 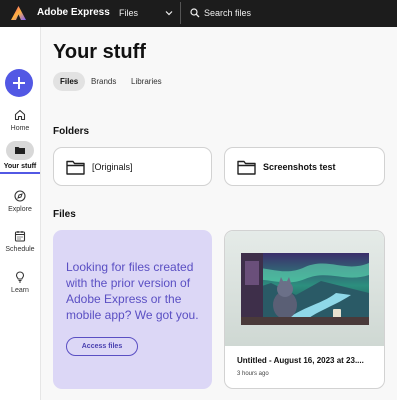 What do you see at coordinates (145, 13) in the screenshot?
I see `search-scope-select: Files` at bounding box center [145, 13].